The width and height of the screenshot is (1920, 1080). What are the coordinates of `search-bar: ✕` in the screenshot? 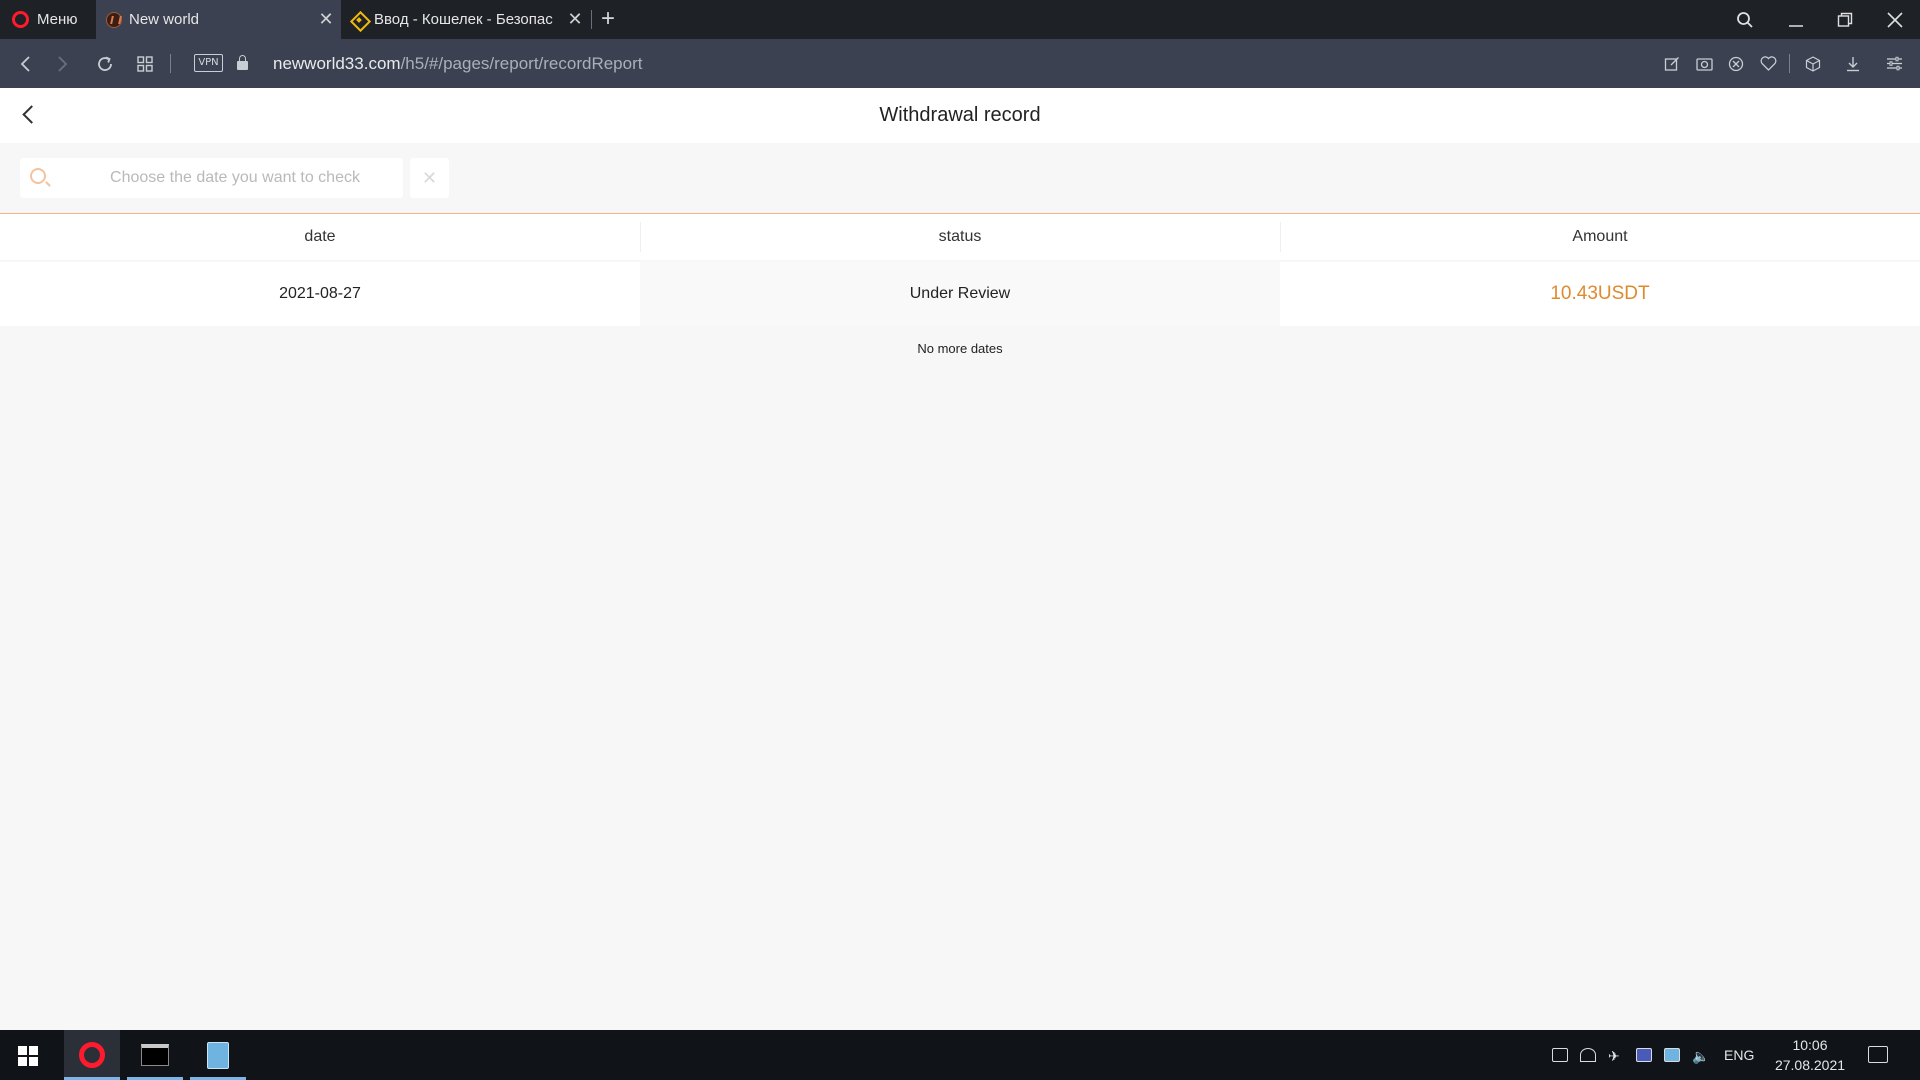 It's located at (960, 178).